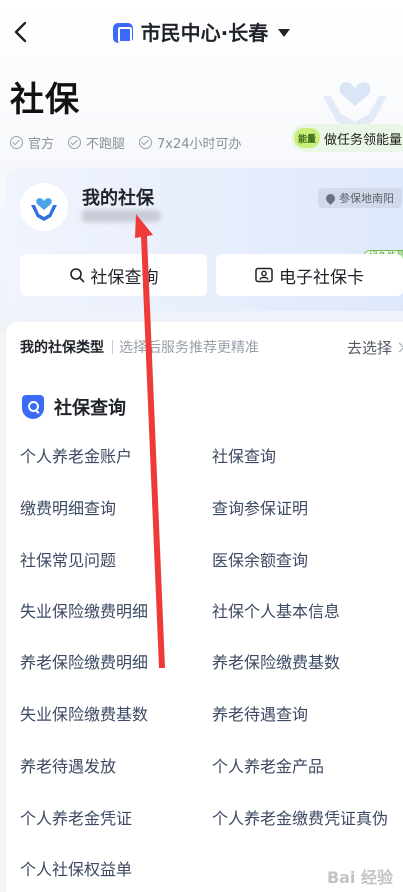 The width and height of the screenshot is (403, 892). Describe the element at coordinates (260, 715) in the screenshot. I see `service-item: 养老待遇查询` at that location.